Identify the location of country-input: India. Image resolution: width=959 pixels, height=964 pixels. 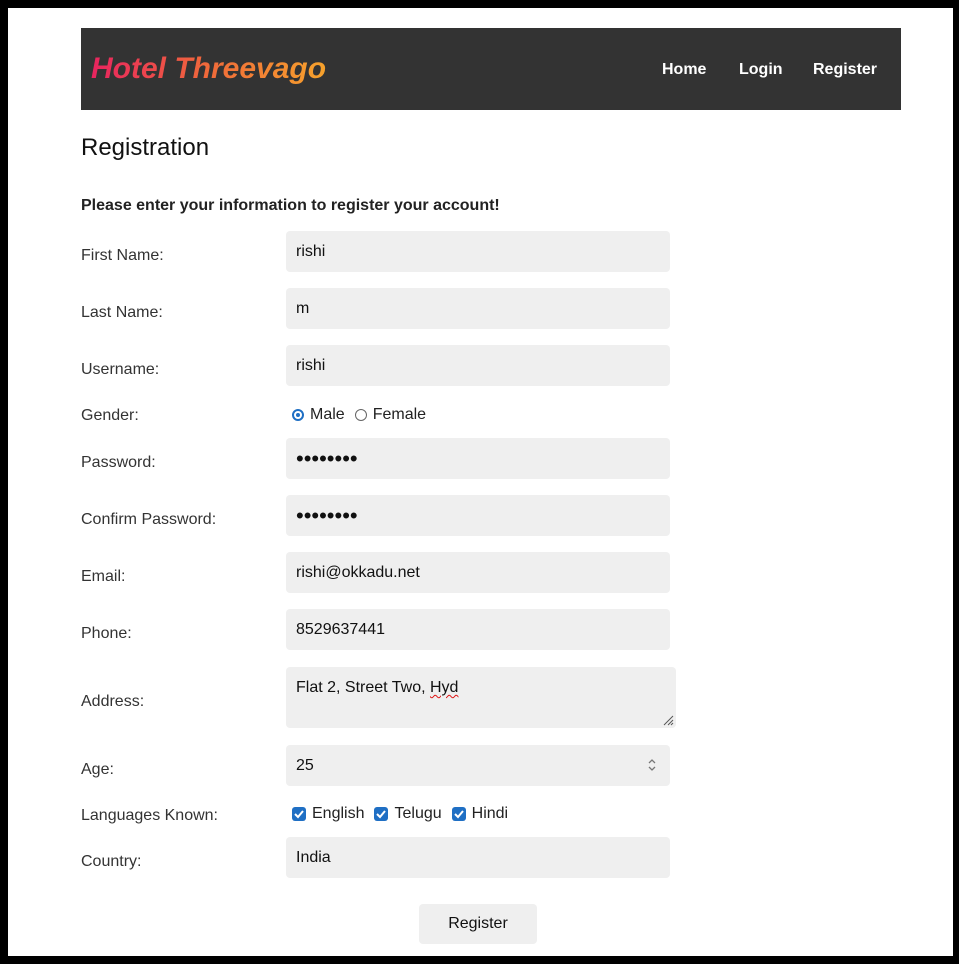
(478, 857).